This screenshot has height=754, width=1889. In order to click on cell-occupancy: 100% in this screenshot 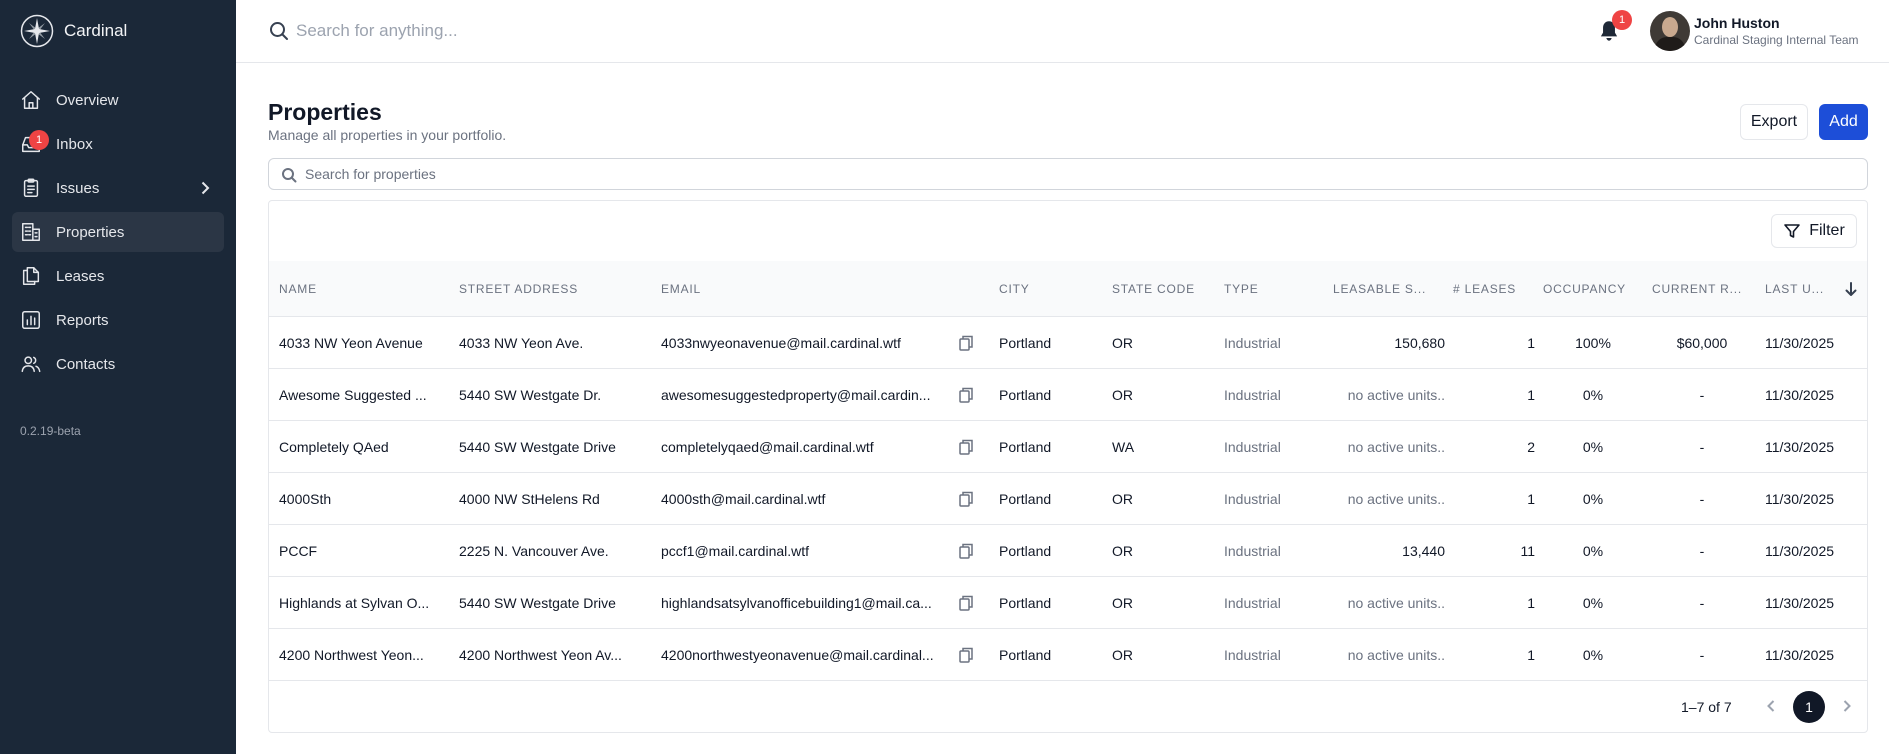, I will do `click(1593, 343)`.